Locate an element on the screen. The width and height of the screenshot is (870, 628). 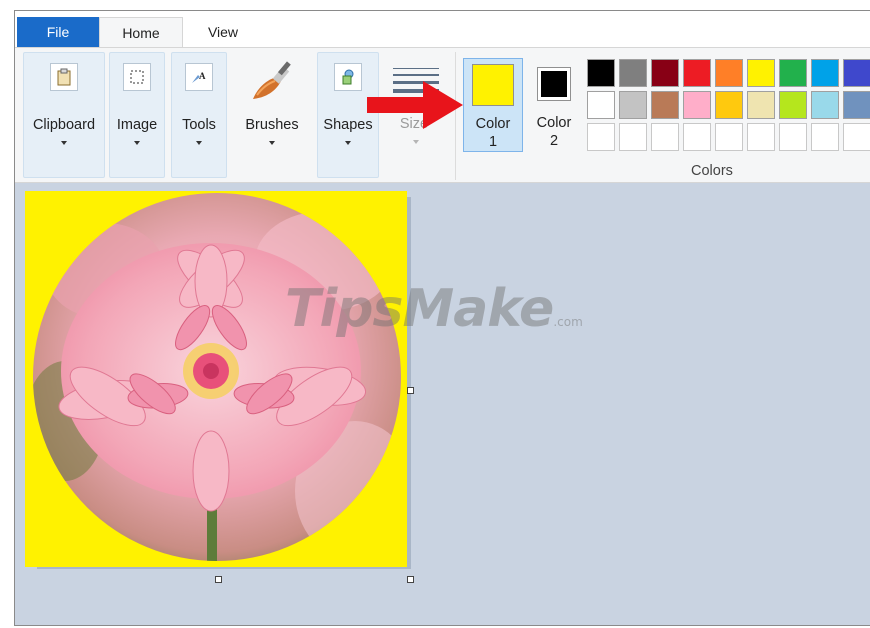
tab-view: View is located at coordinates (223, 32).